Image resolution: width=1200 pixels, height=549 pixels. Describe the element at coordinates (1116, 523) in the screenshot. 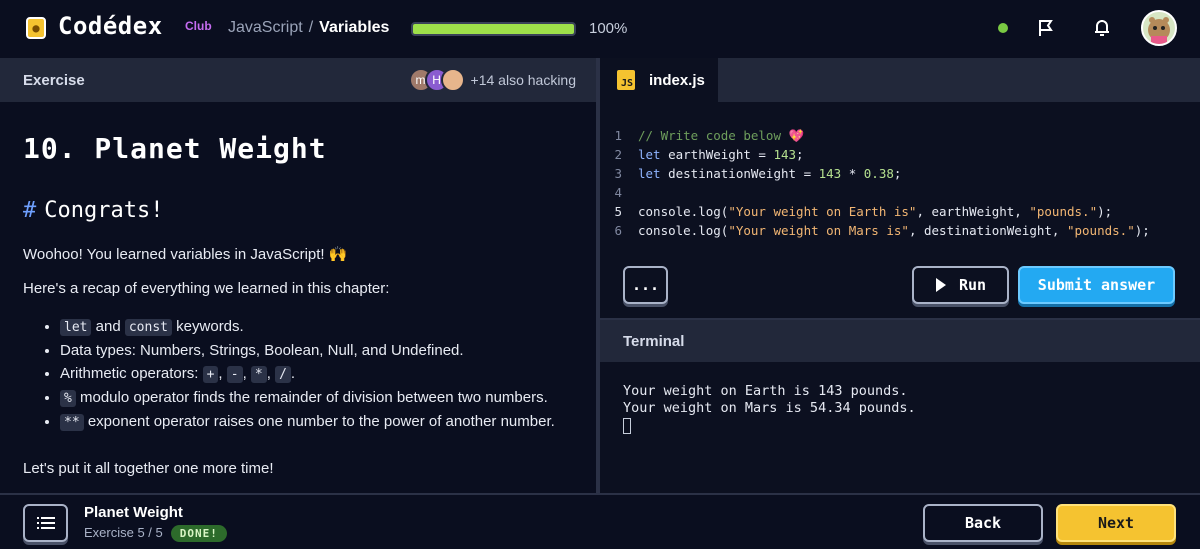

I see `next-button: Next` at that location.